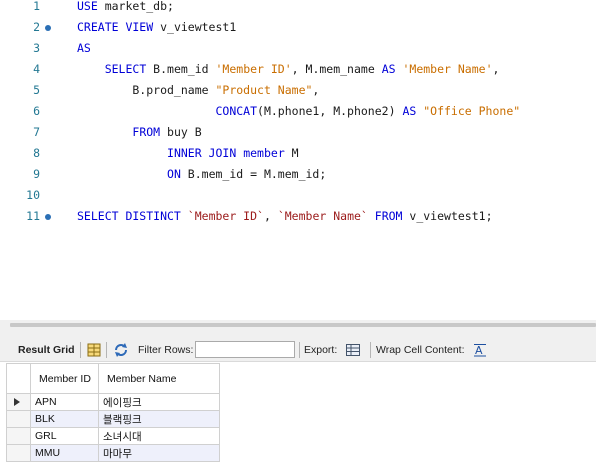 The height and width of the screenshot is (465, 596). What do you see at coordinates (94, 350) in the screenshot?
I see `grid-view-icon` at bounding box center [94, 350].